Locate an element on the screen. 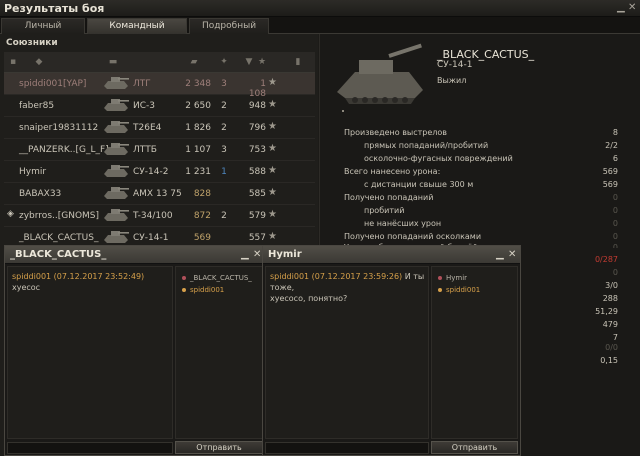 The height and width of the screenshot is (456, 640). stat-lower-4: 288 is located at coordinates (610, 298).